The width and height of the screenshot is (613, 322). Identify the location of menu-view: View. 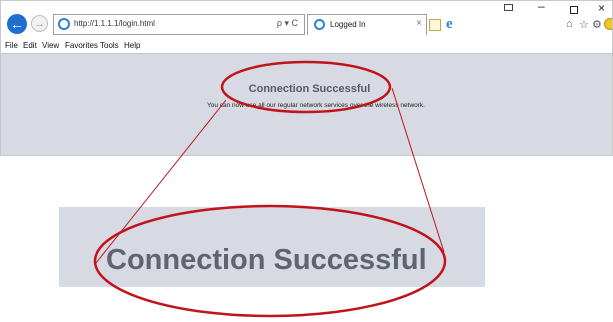
(50, 45).